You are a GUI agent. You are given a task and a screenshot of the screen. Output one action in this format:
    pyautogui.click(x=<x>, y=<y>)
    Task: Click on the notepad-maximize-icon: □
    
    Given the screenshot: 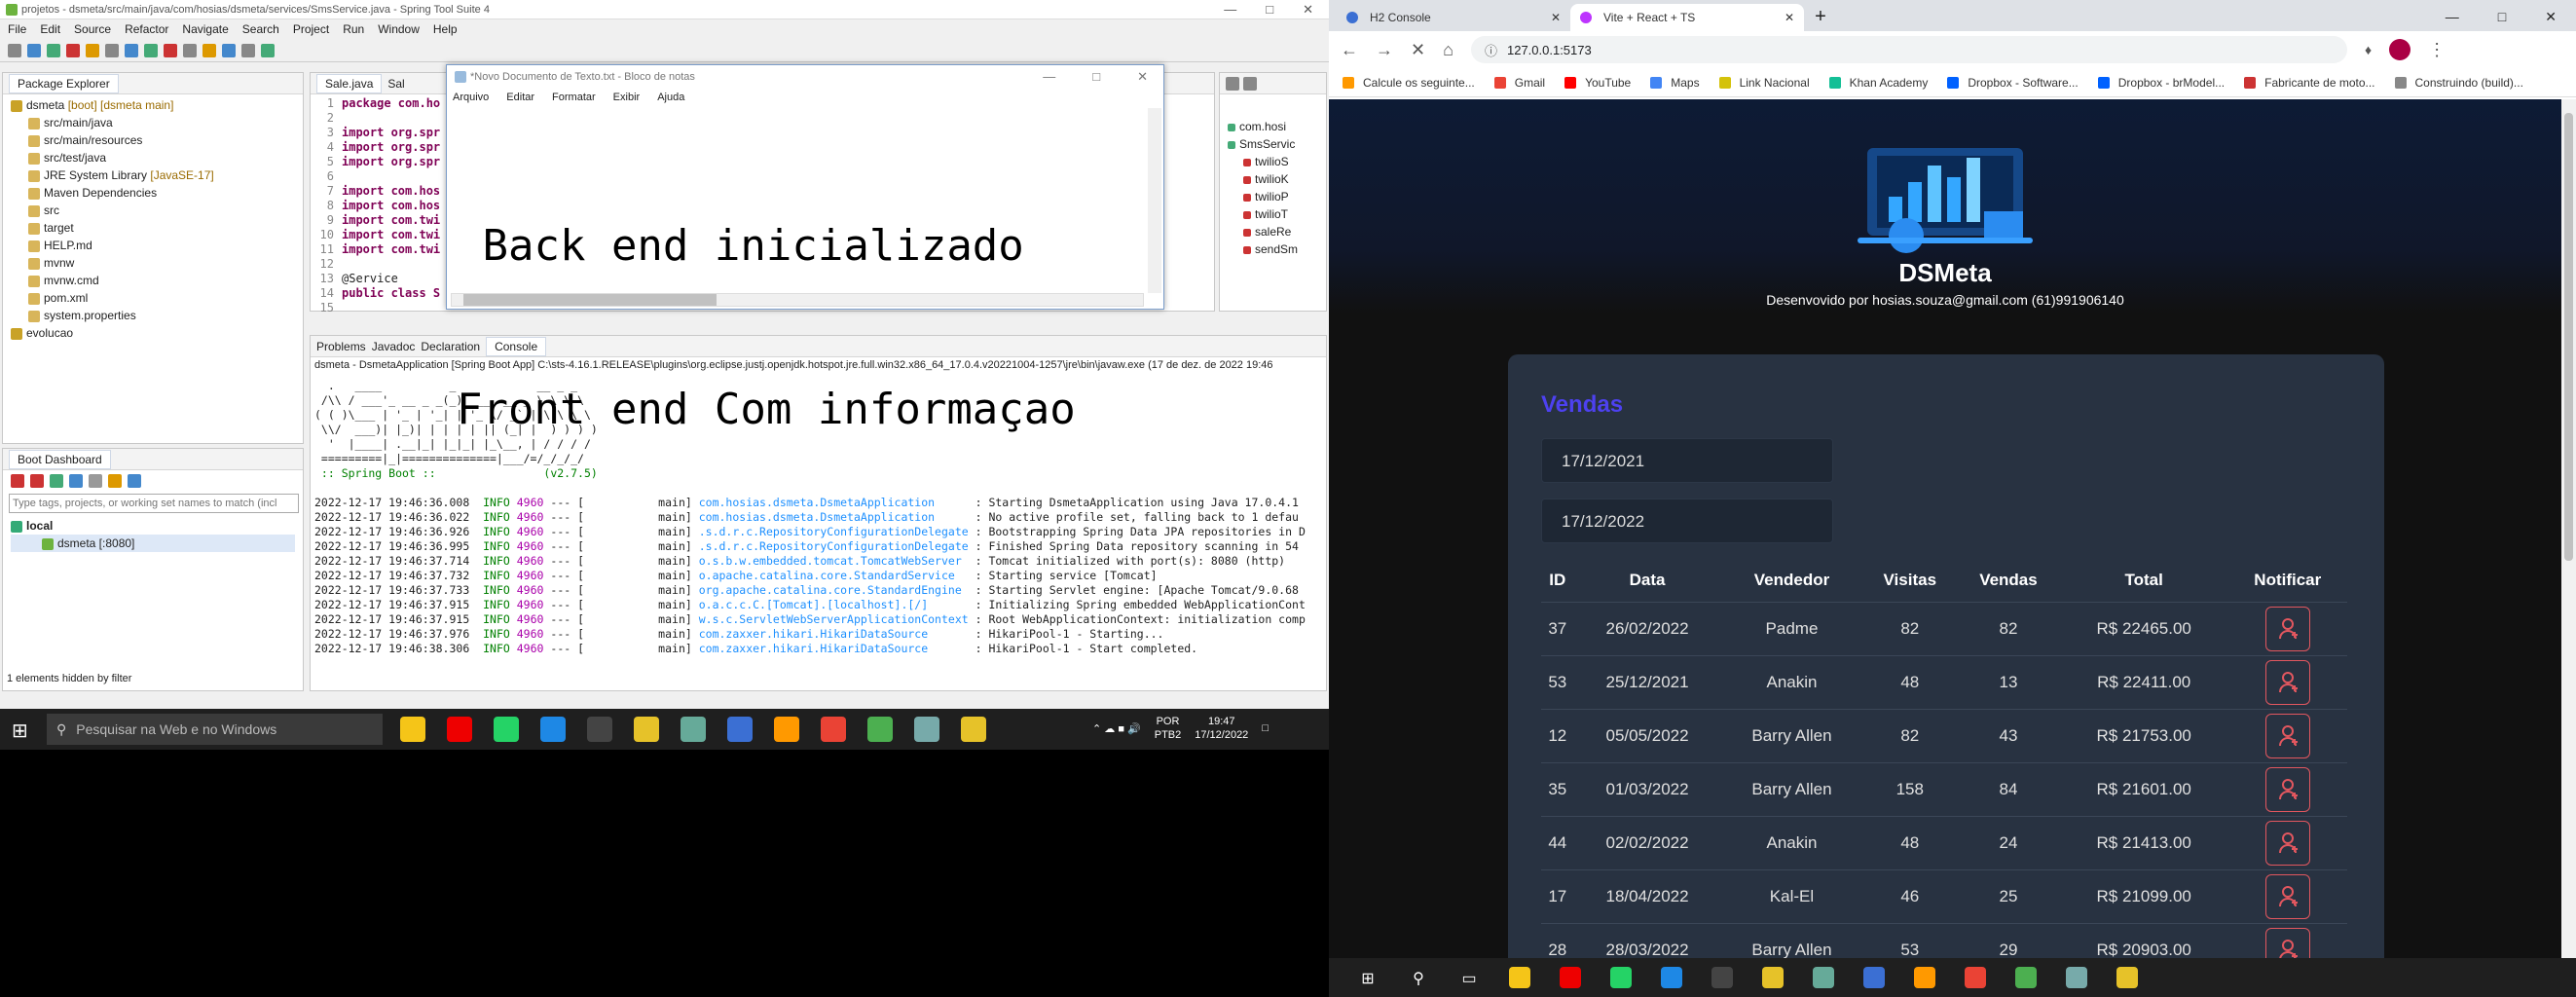 What is the action you would take?
    pyautogui.click(x=1096, y=77)
    